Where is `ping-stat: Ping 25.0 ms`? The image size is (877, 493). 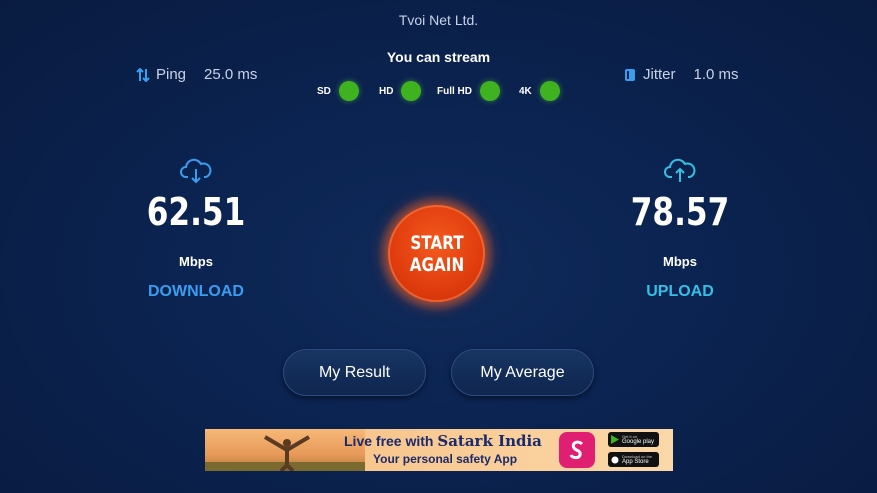
ping-stat: Ping 25.0 ms is located at coordinates (196, 74).